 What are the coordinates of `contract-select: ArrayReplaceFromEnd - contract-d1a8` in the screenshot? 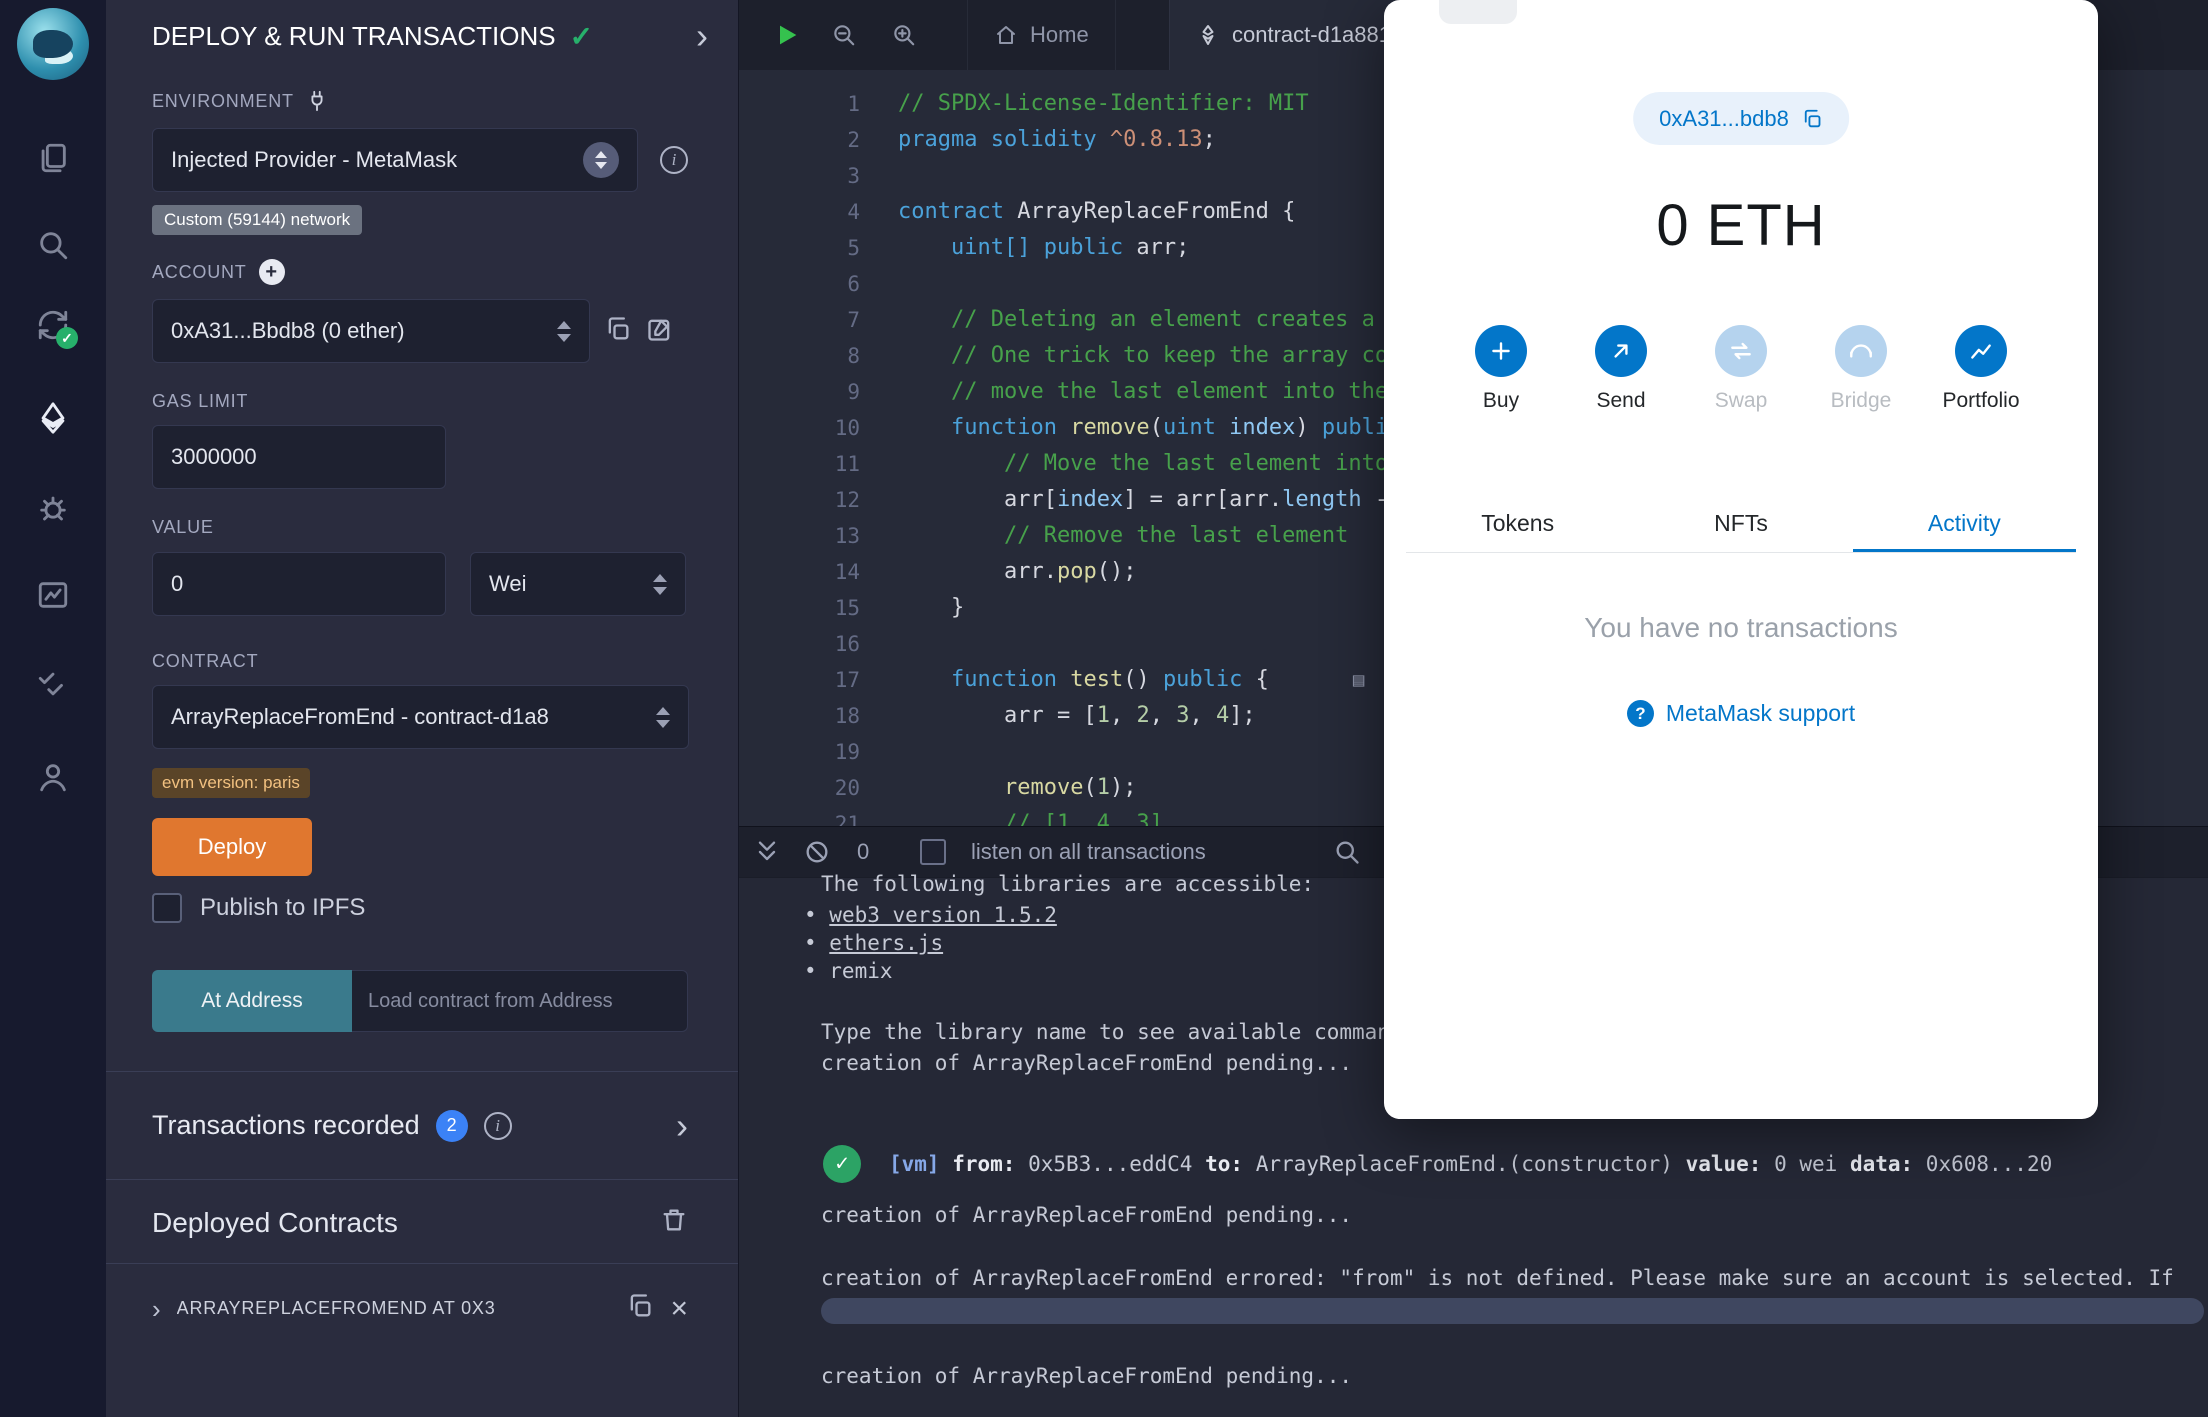 It's located at (420, 717).